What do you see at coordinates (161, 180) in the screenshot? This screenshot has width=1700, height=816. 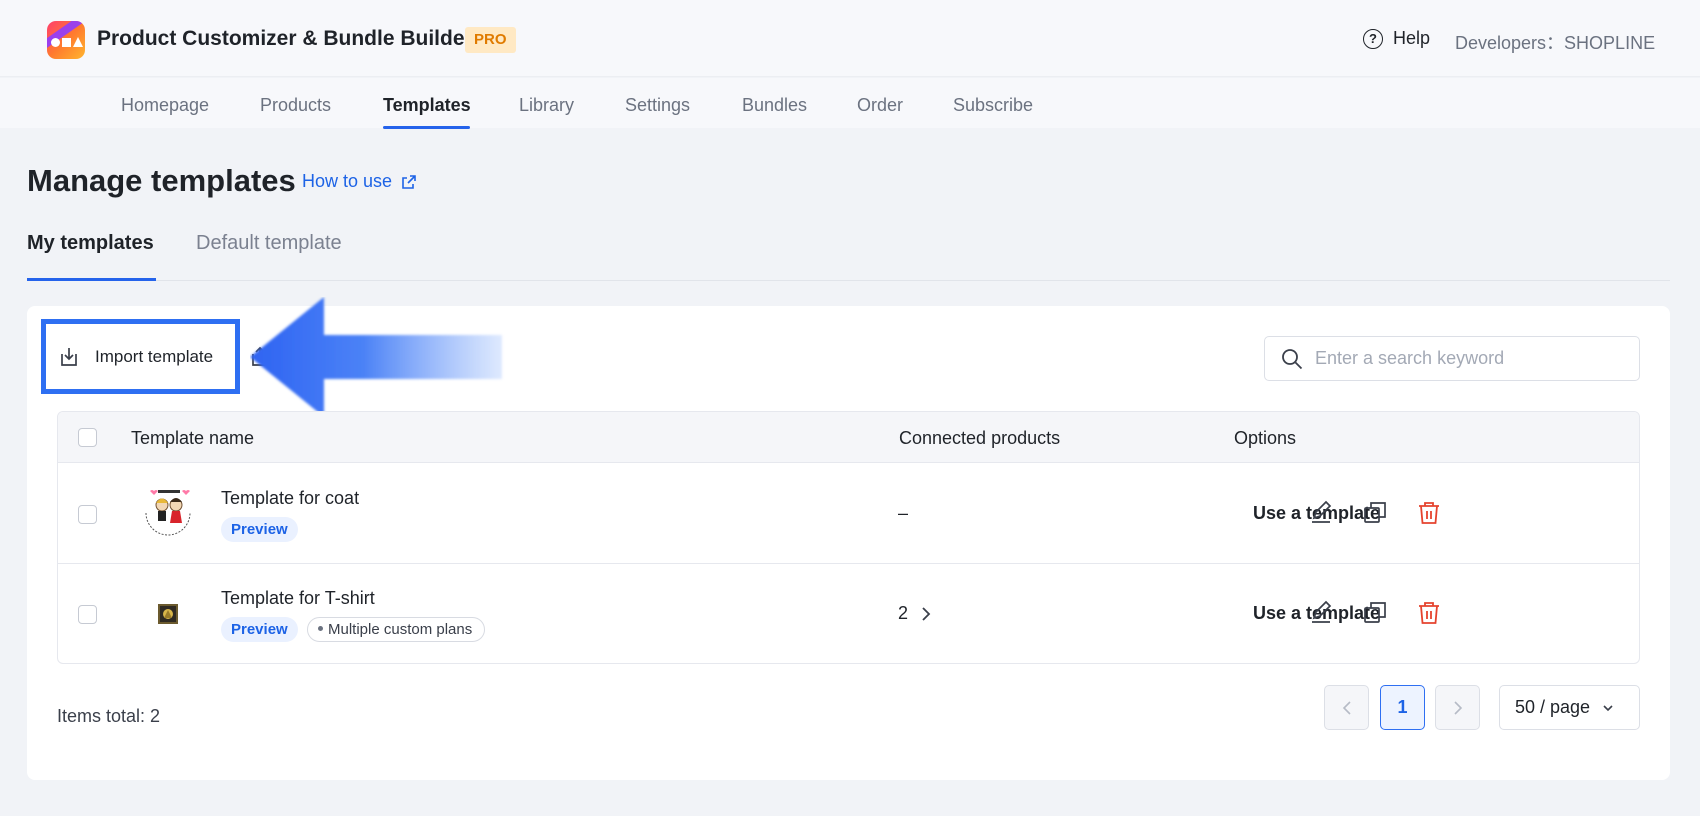 I see `page-title: Manage templates` at bounding box center [161, 180].